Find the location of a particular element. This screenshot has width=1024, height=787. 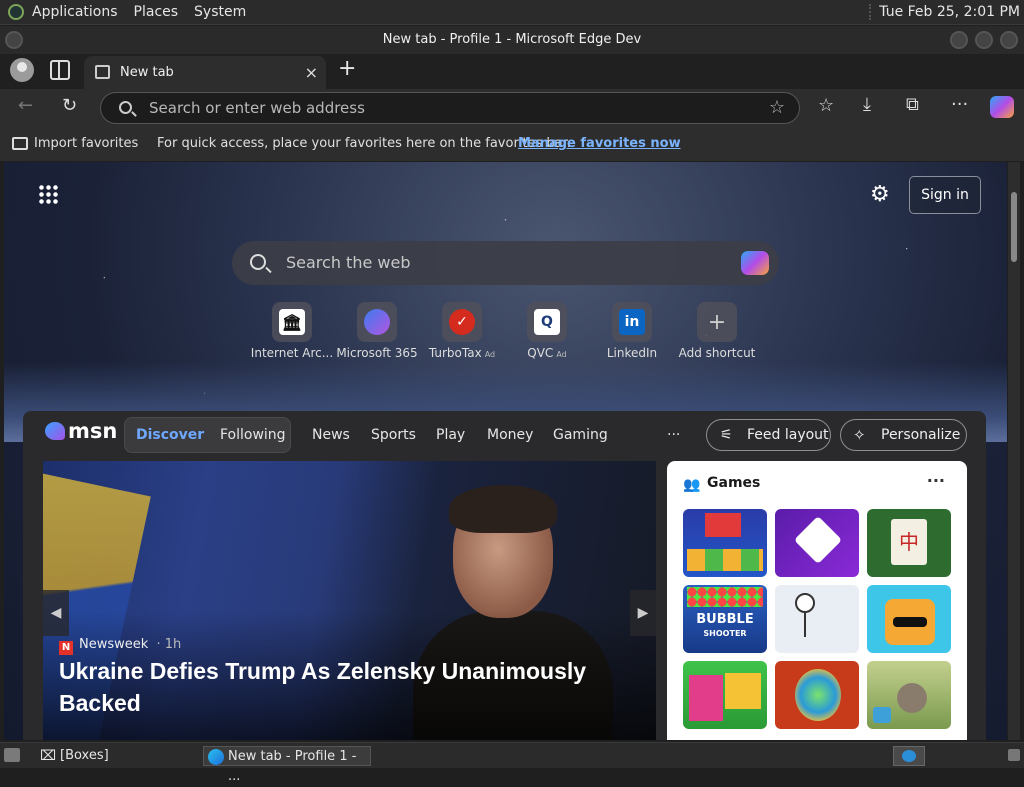

nav-more-icon: ··· is located at coordinates (673, 435).